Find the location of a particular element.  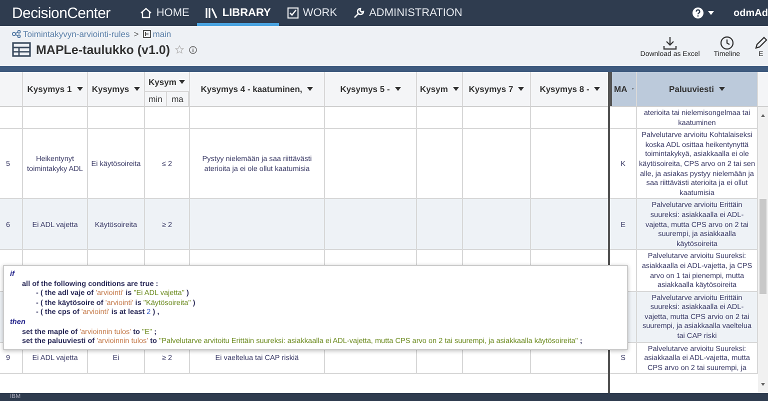

breadcrumb-link: main is located at coordinates (162, 34).